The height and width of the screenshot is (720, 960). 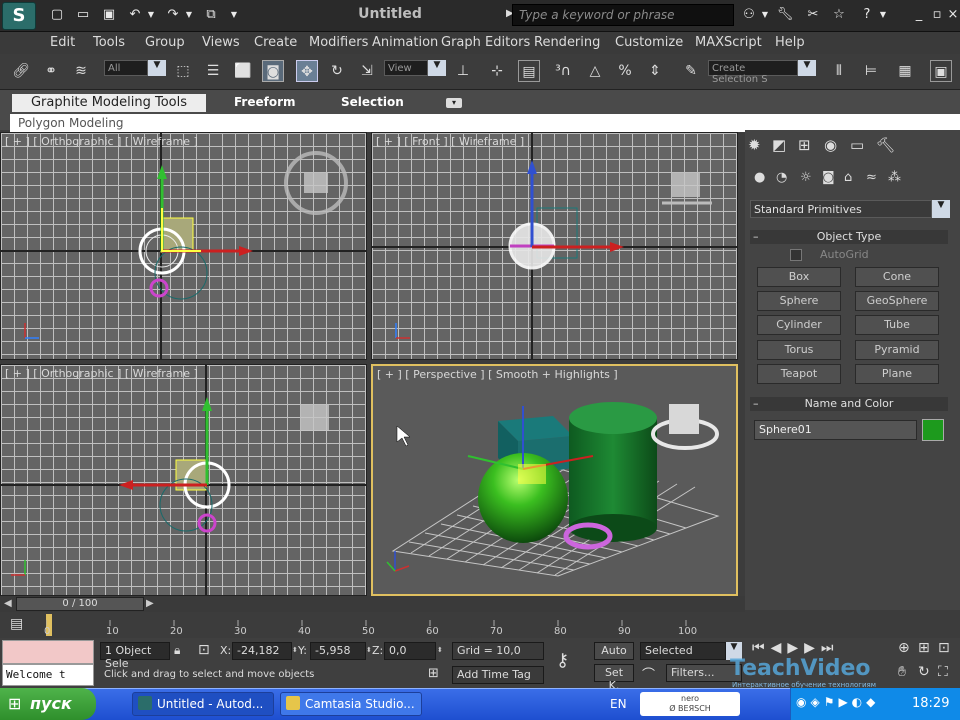 What do you see at coordinates (463, 71) in the screenshot?
I see `use-pivot-center-icon: ⊥` at bounding box center [463, 71].